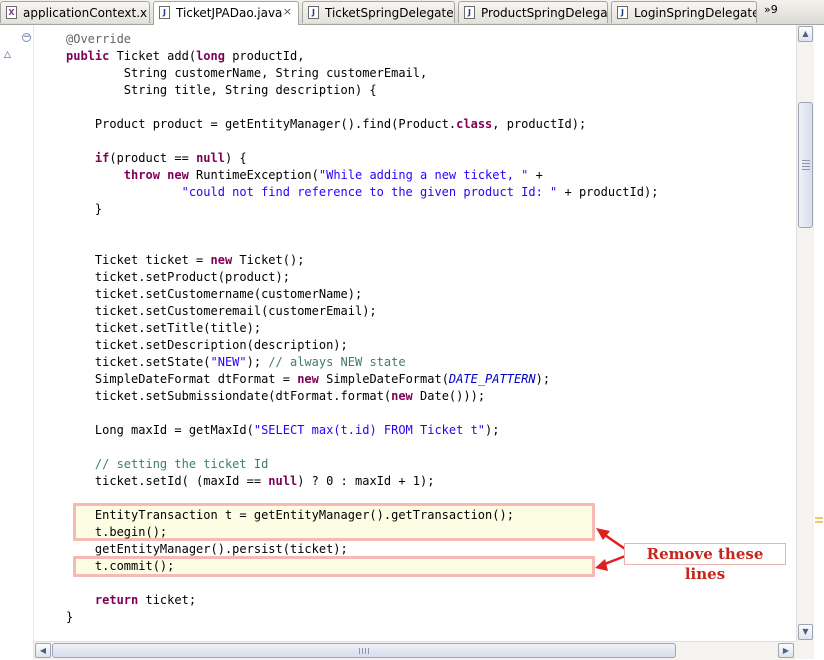 Image resolution: width=824 pixels, height=660 pixels. I want to click on code-token: Long maxId = getMaxId(, so click(160, 430).